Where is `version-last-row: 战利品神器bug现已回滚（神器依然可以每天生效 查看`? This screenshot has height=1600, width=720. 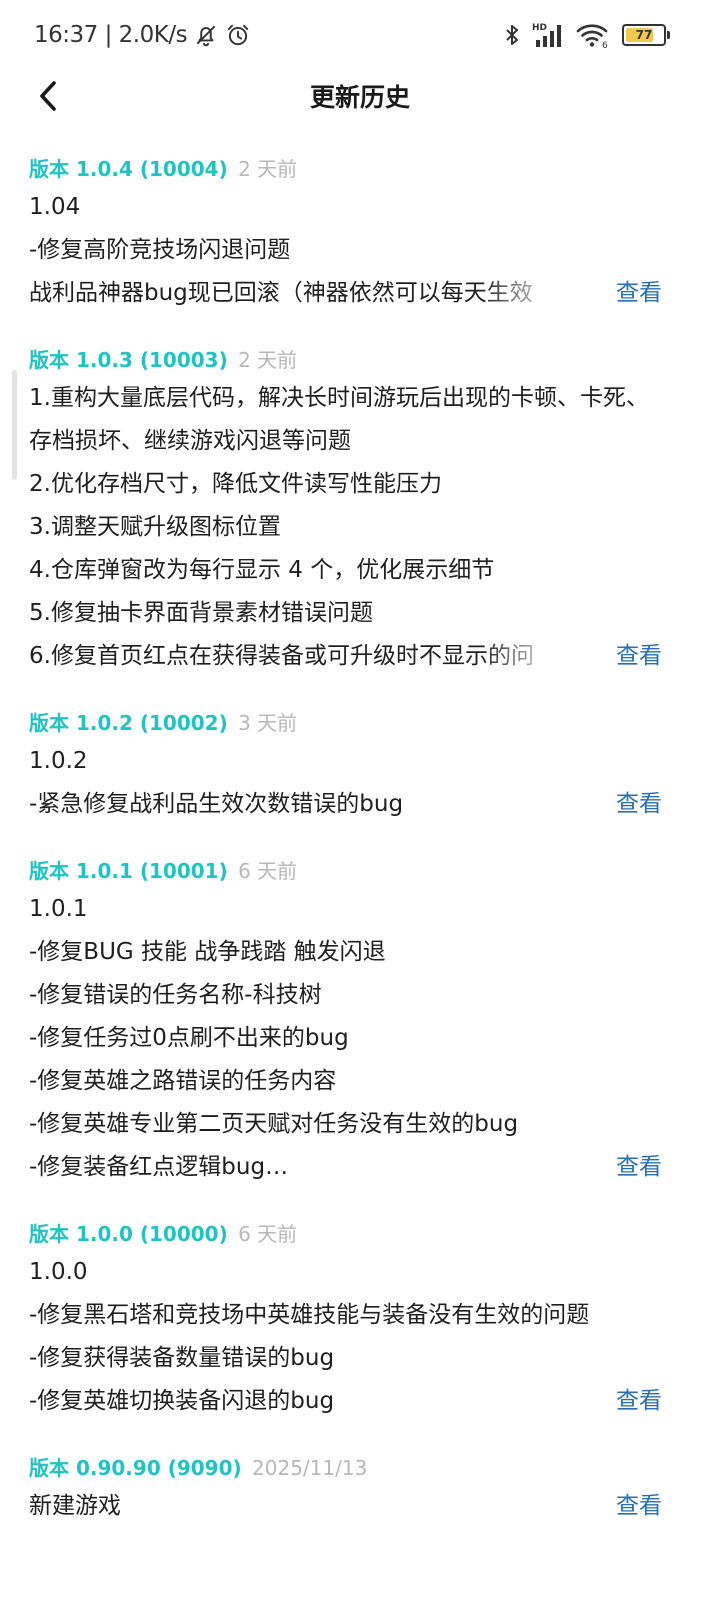
version-last-row: 战利品神器bug现已回滚（神器依然可以每天生效 查看 is located at coordinates (345, 293).